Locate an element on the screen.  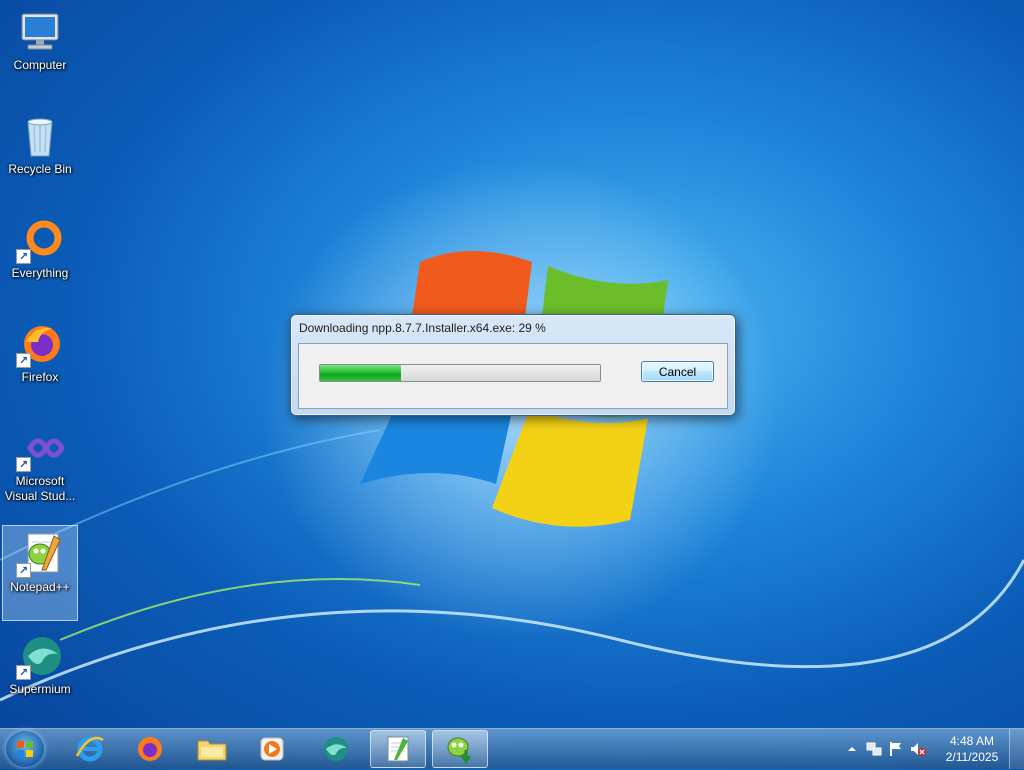
cancel-button: Cancel is located at coordinates (677, 371).